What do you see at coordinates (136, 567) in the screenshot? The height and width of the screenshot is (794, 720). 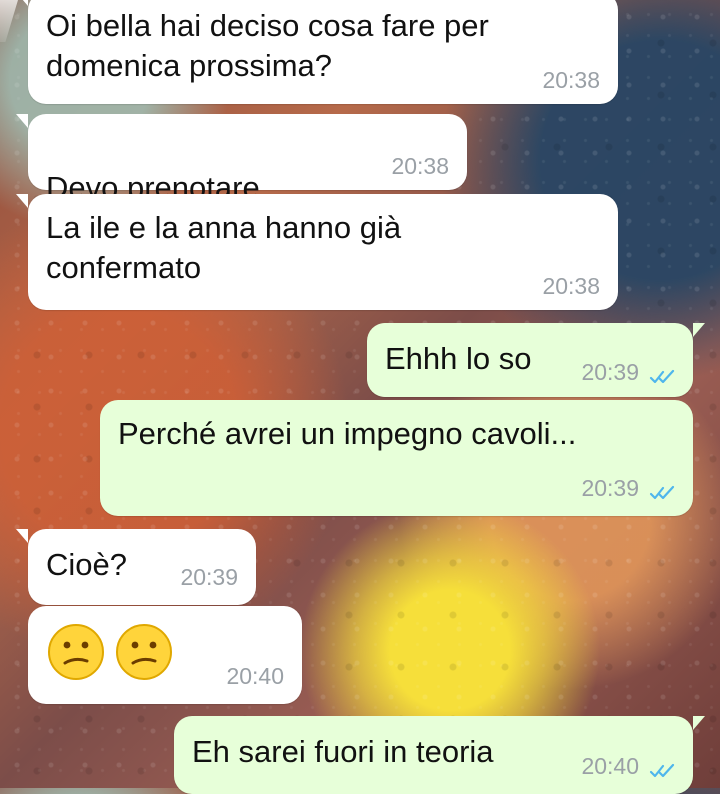 I see `incoming-message-bubble: Cioè? 20:39` at bounding box center [136, 567].